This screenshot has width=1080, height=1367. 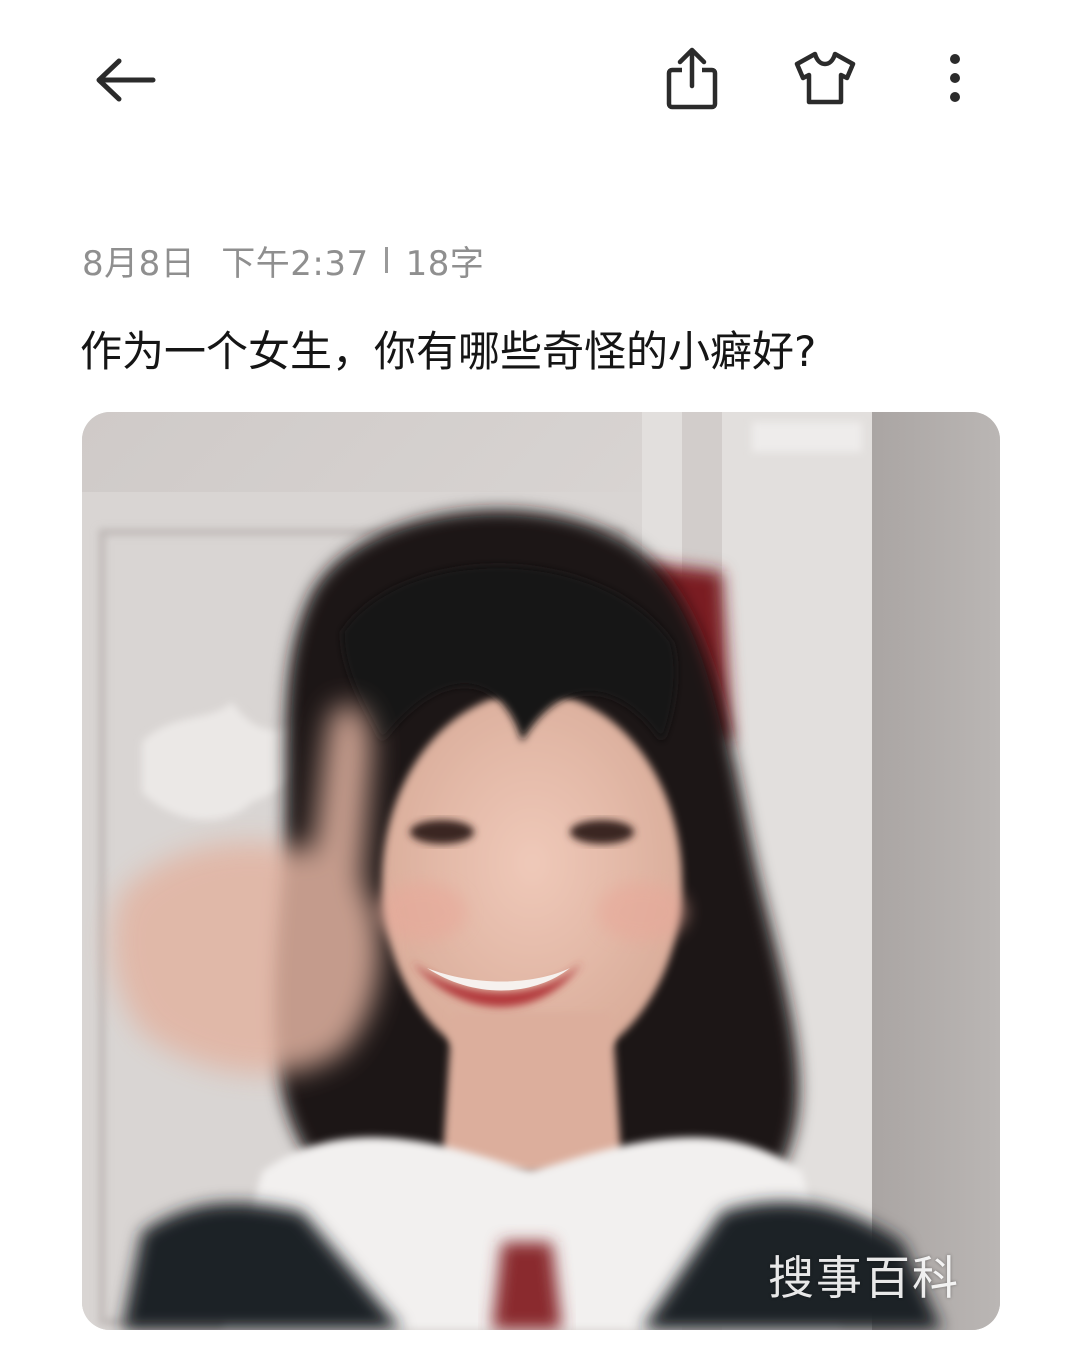 I want to click on note-date: 8月8日, so click(x=139, y=263).